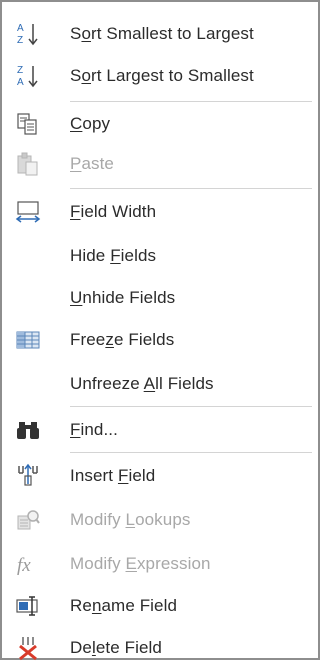 This screenshot has width=324, height=666. What do you see at coordinates (122, 339) in the screenshot?
I see `menu-item-label: Freeze Fields` at bounding box center [122, 339].